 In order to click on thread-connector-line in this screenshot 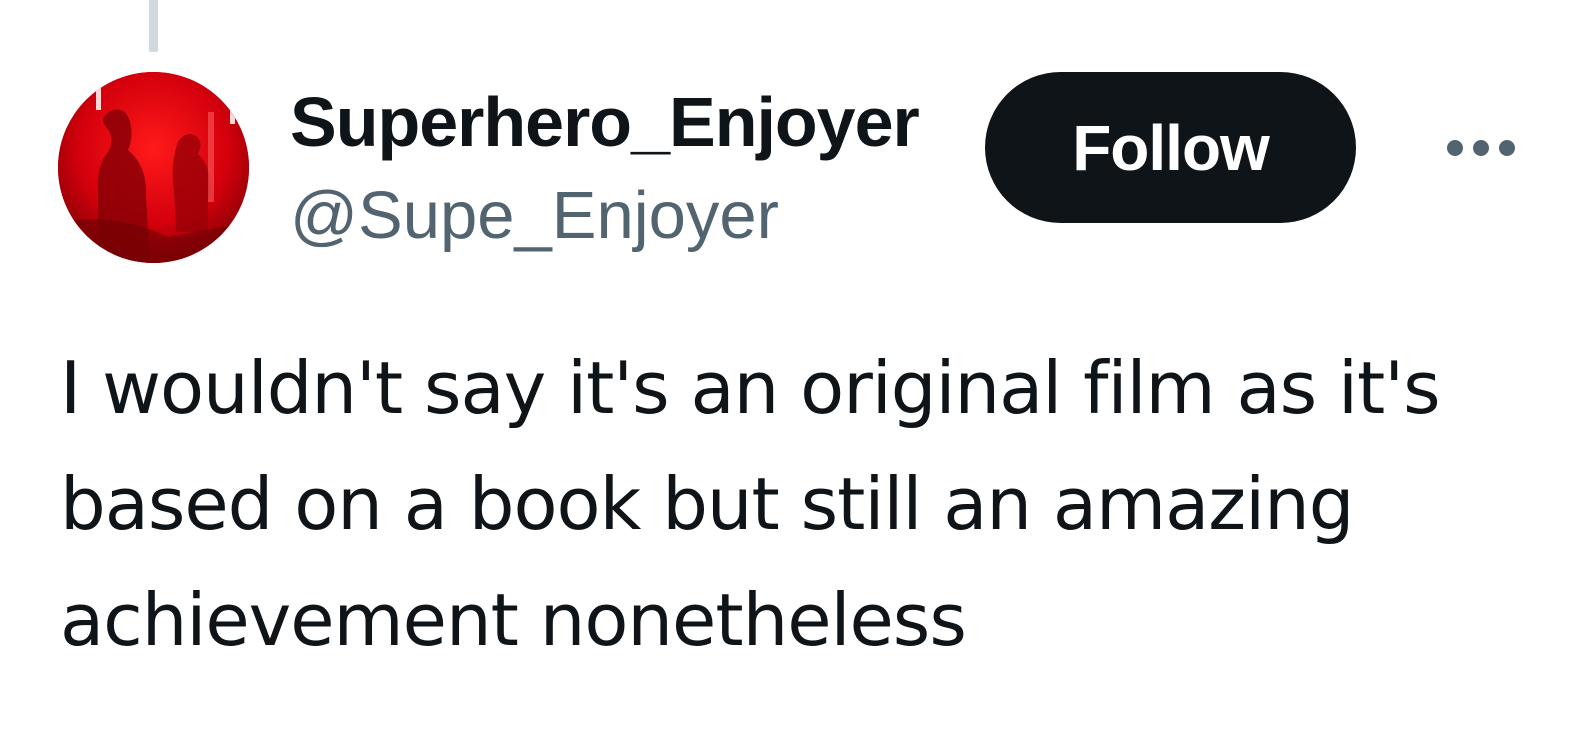, I will do `click(153, 26)`.